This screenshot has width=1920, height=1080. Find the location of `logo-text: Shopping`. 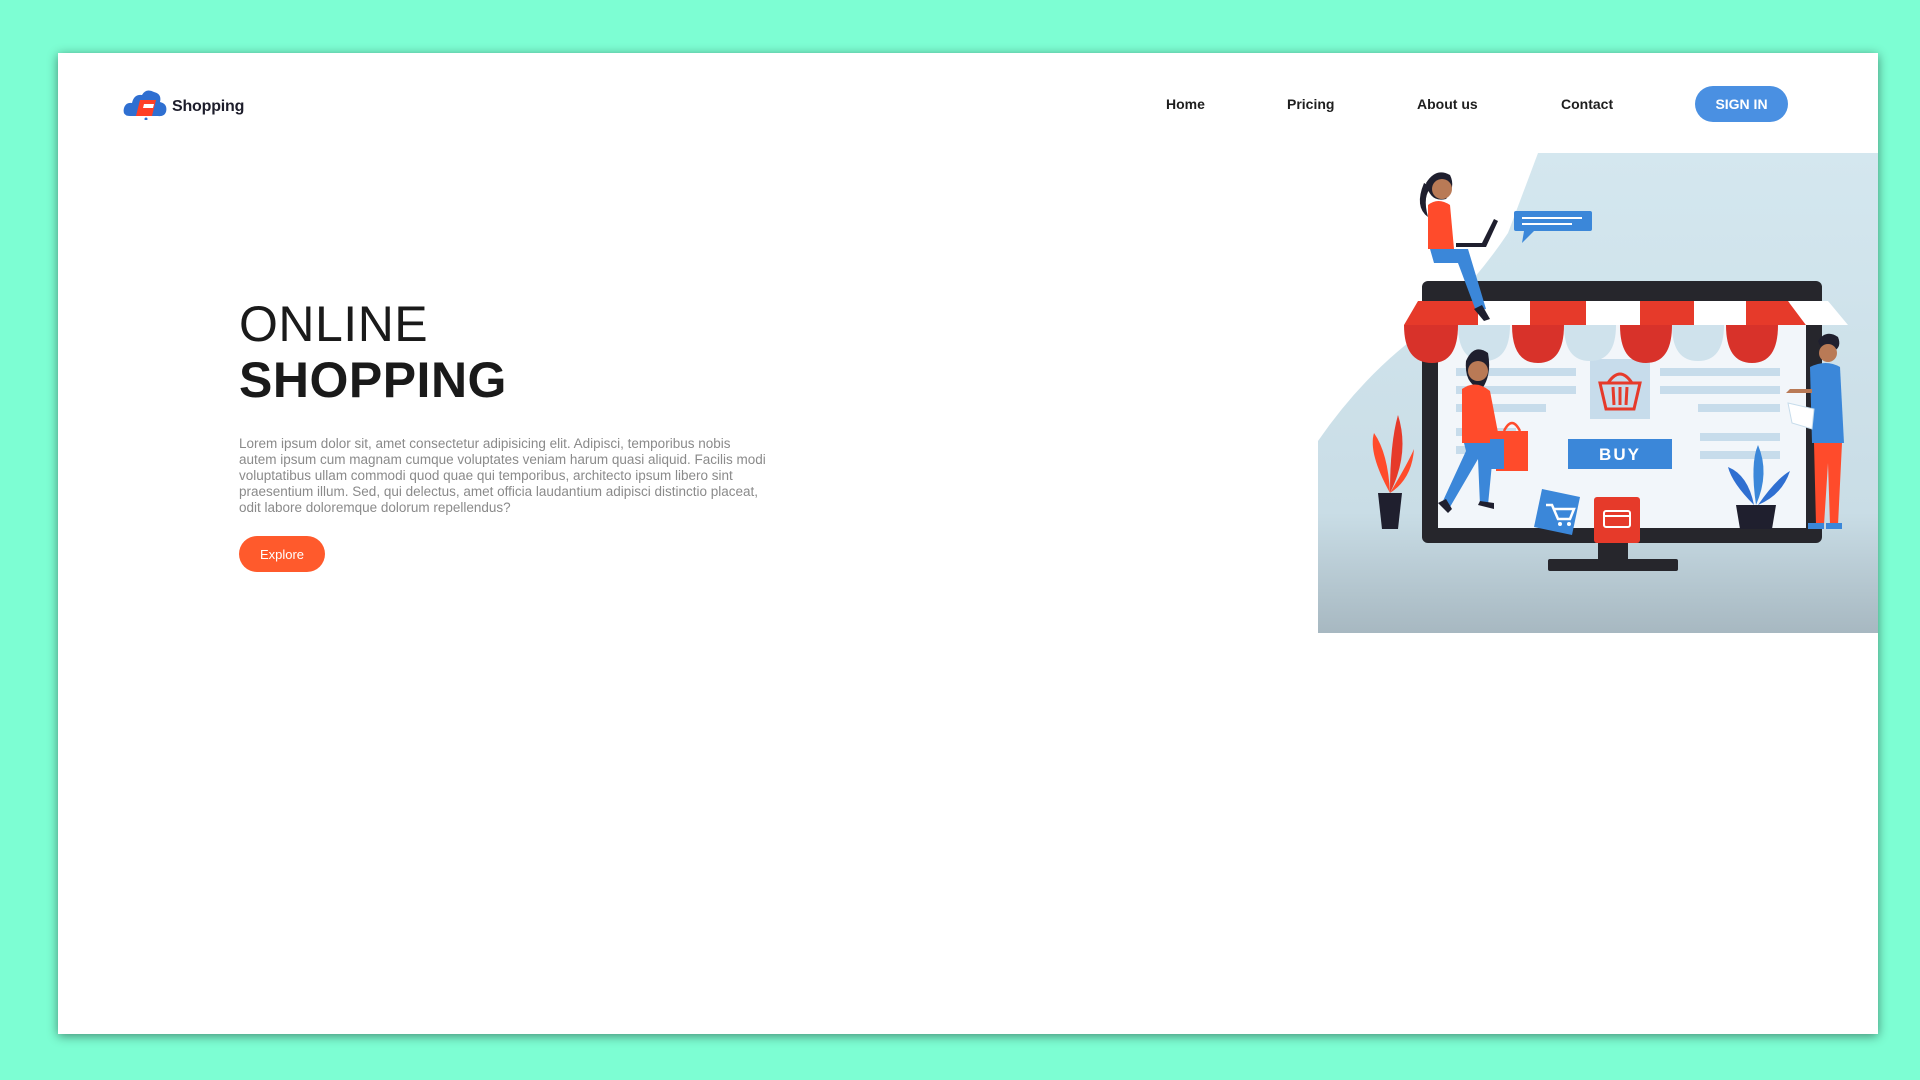

logo-text: Shopping is located at coordinates (208, 106).